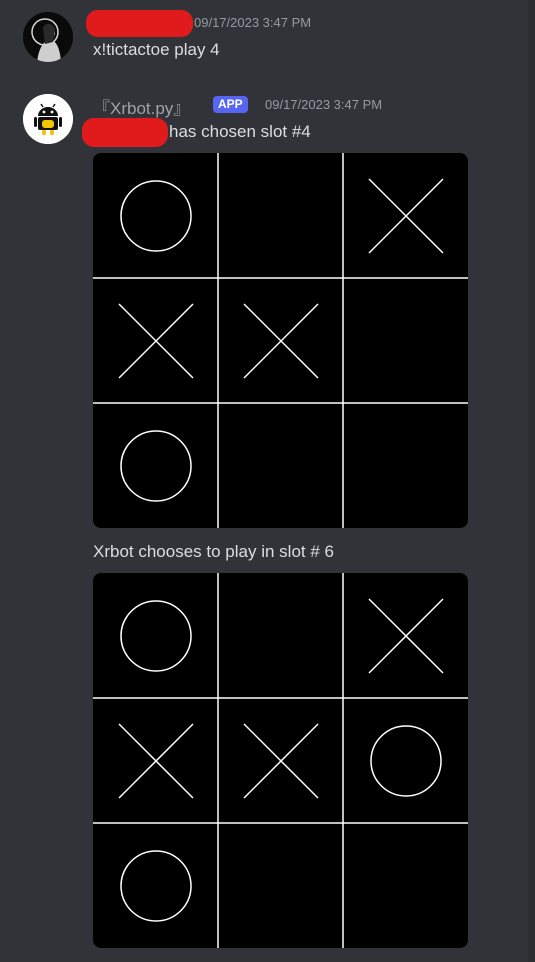  I want to click on android-robot-icon, so click(48, 119).